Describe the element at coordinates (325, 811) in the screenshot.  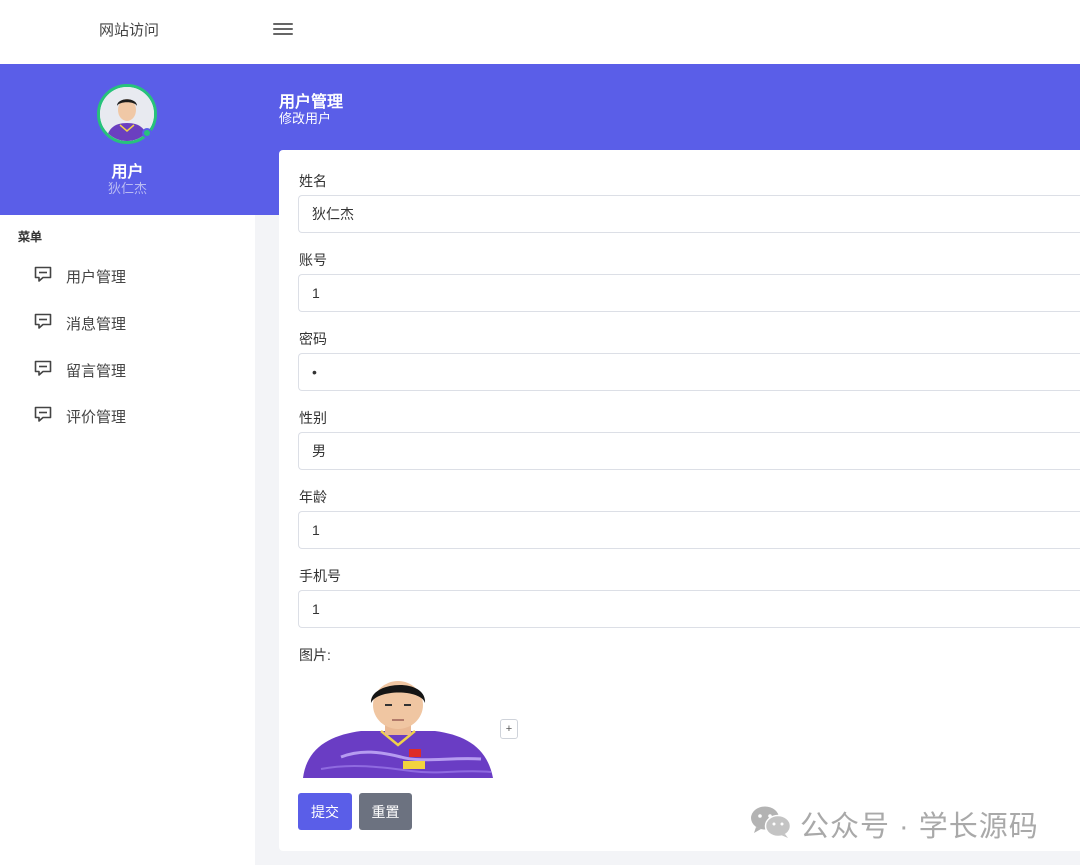
I see `submit-button: 提交` at that location.